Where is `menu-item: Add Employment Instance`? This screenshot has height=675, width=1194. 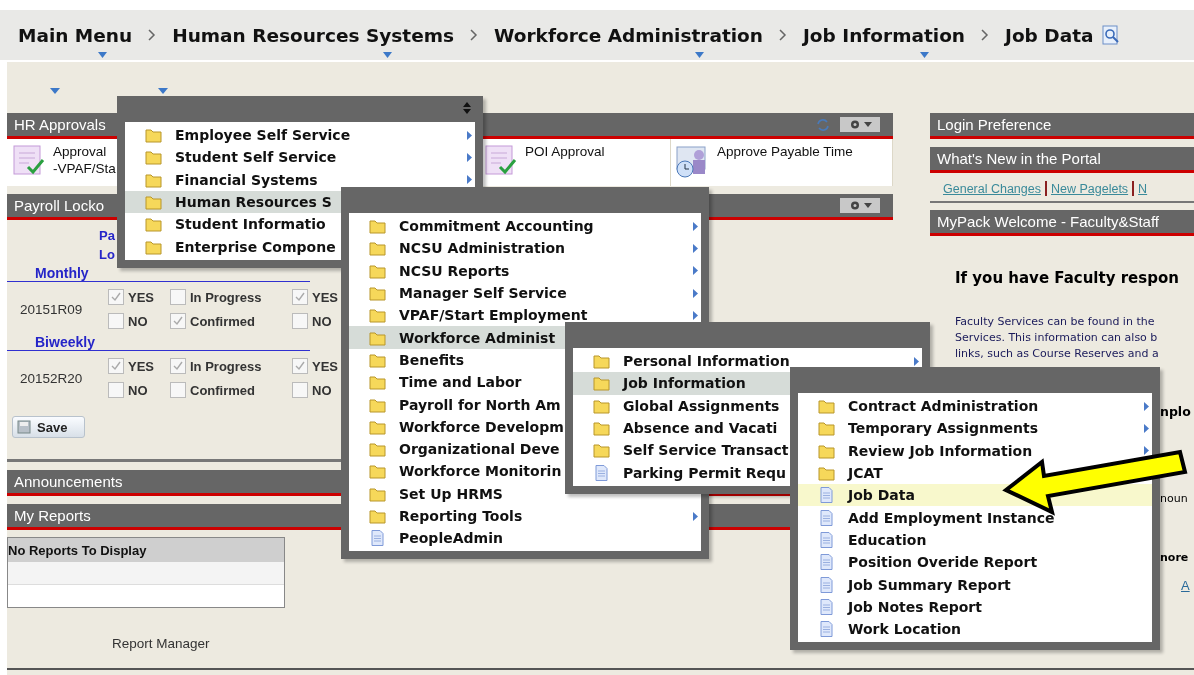 menu-item: Add Employment Instance is located at coordinates (975, 517).